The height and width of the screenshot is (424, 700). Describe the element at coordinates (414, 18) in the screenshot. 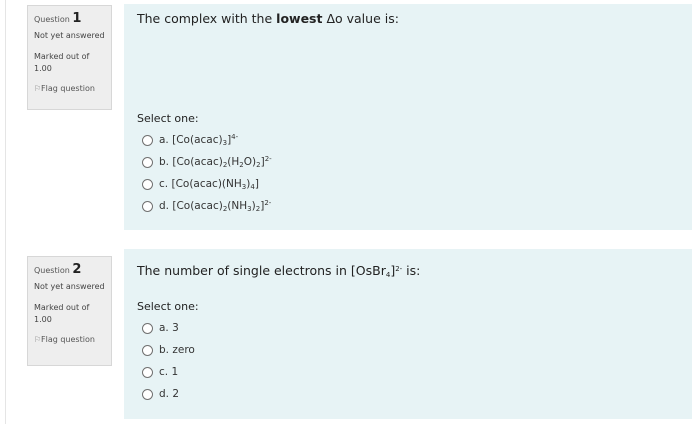

I see `question-text: The complex with the lowest Δo value is:` at that location.